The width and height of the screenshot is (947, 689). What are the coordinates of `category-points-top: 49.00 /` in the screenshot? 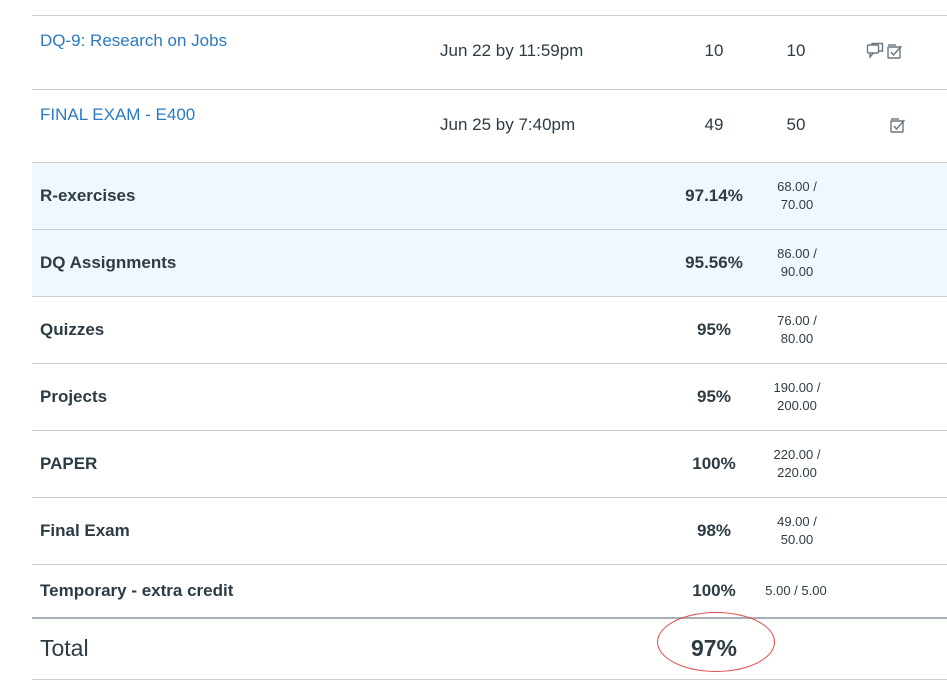 It's located at (797, 521).